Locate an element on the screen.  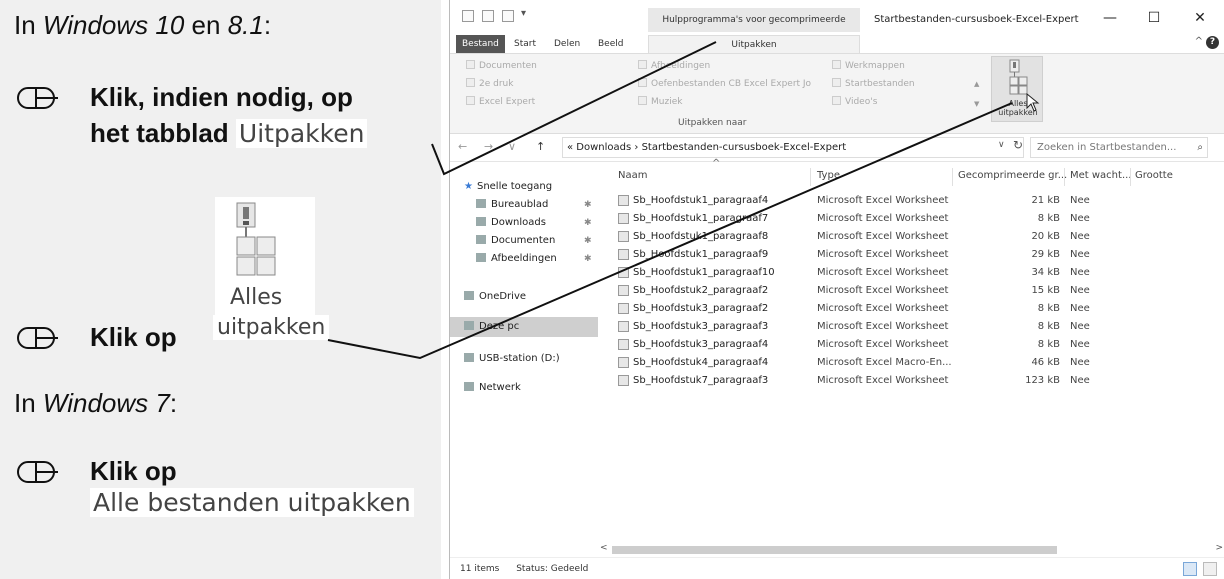
back-arrow-icon: ← is located at coordinates (462, 146).